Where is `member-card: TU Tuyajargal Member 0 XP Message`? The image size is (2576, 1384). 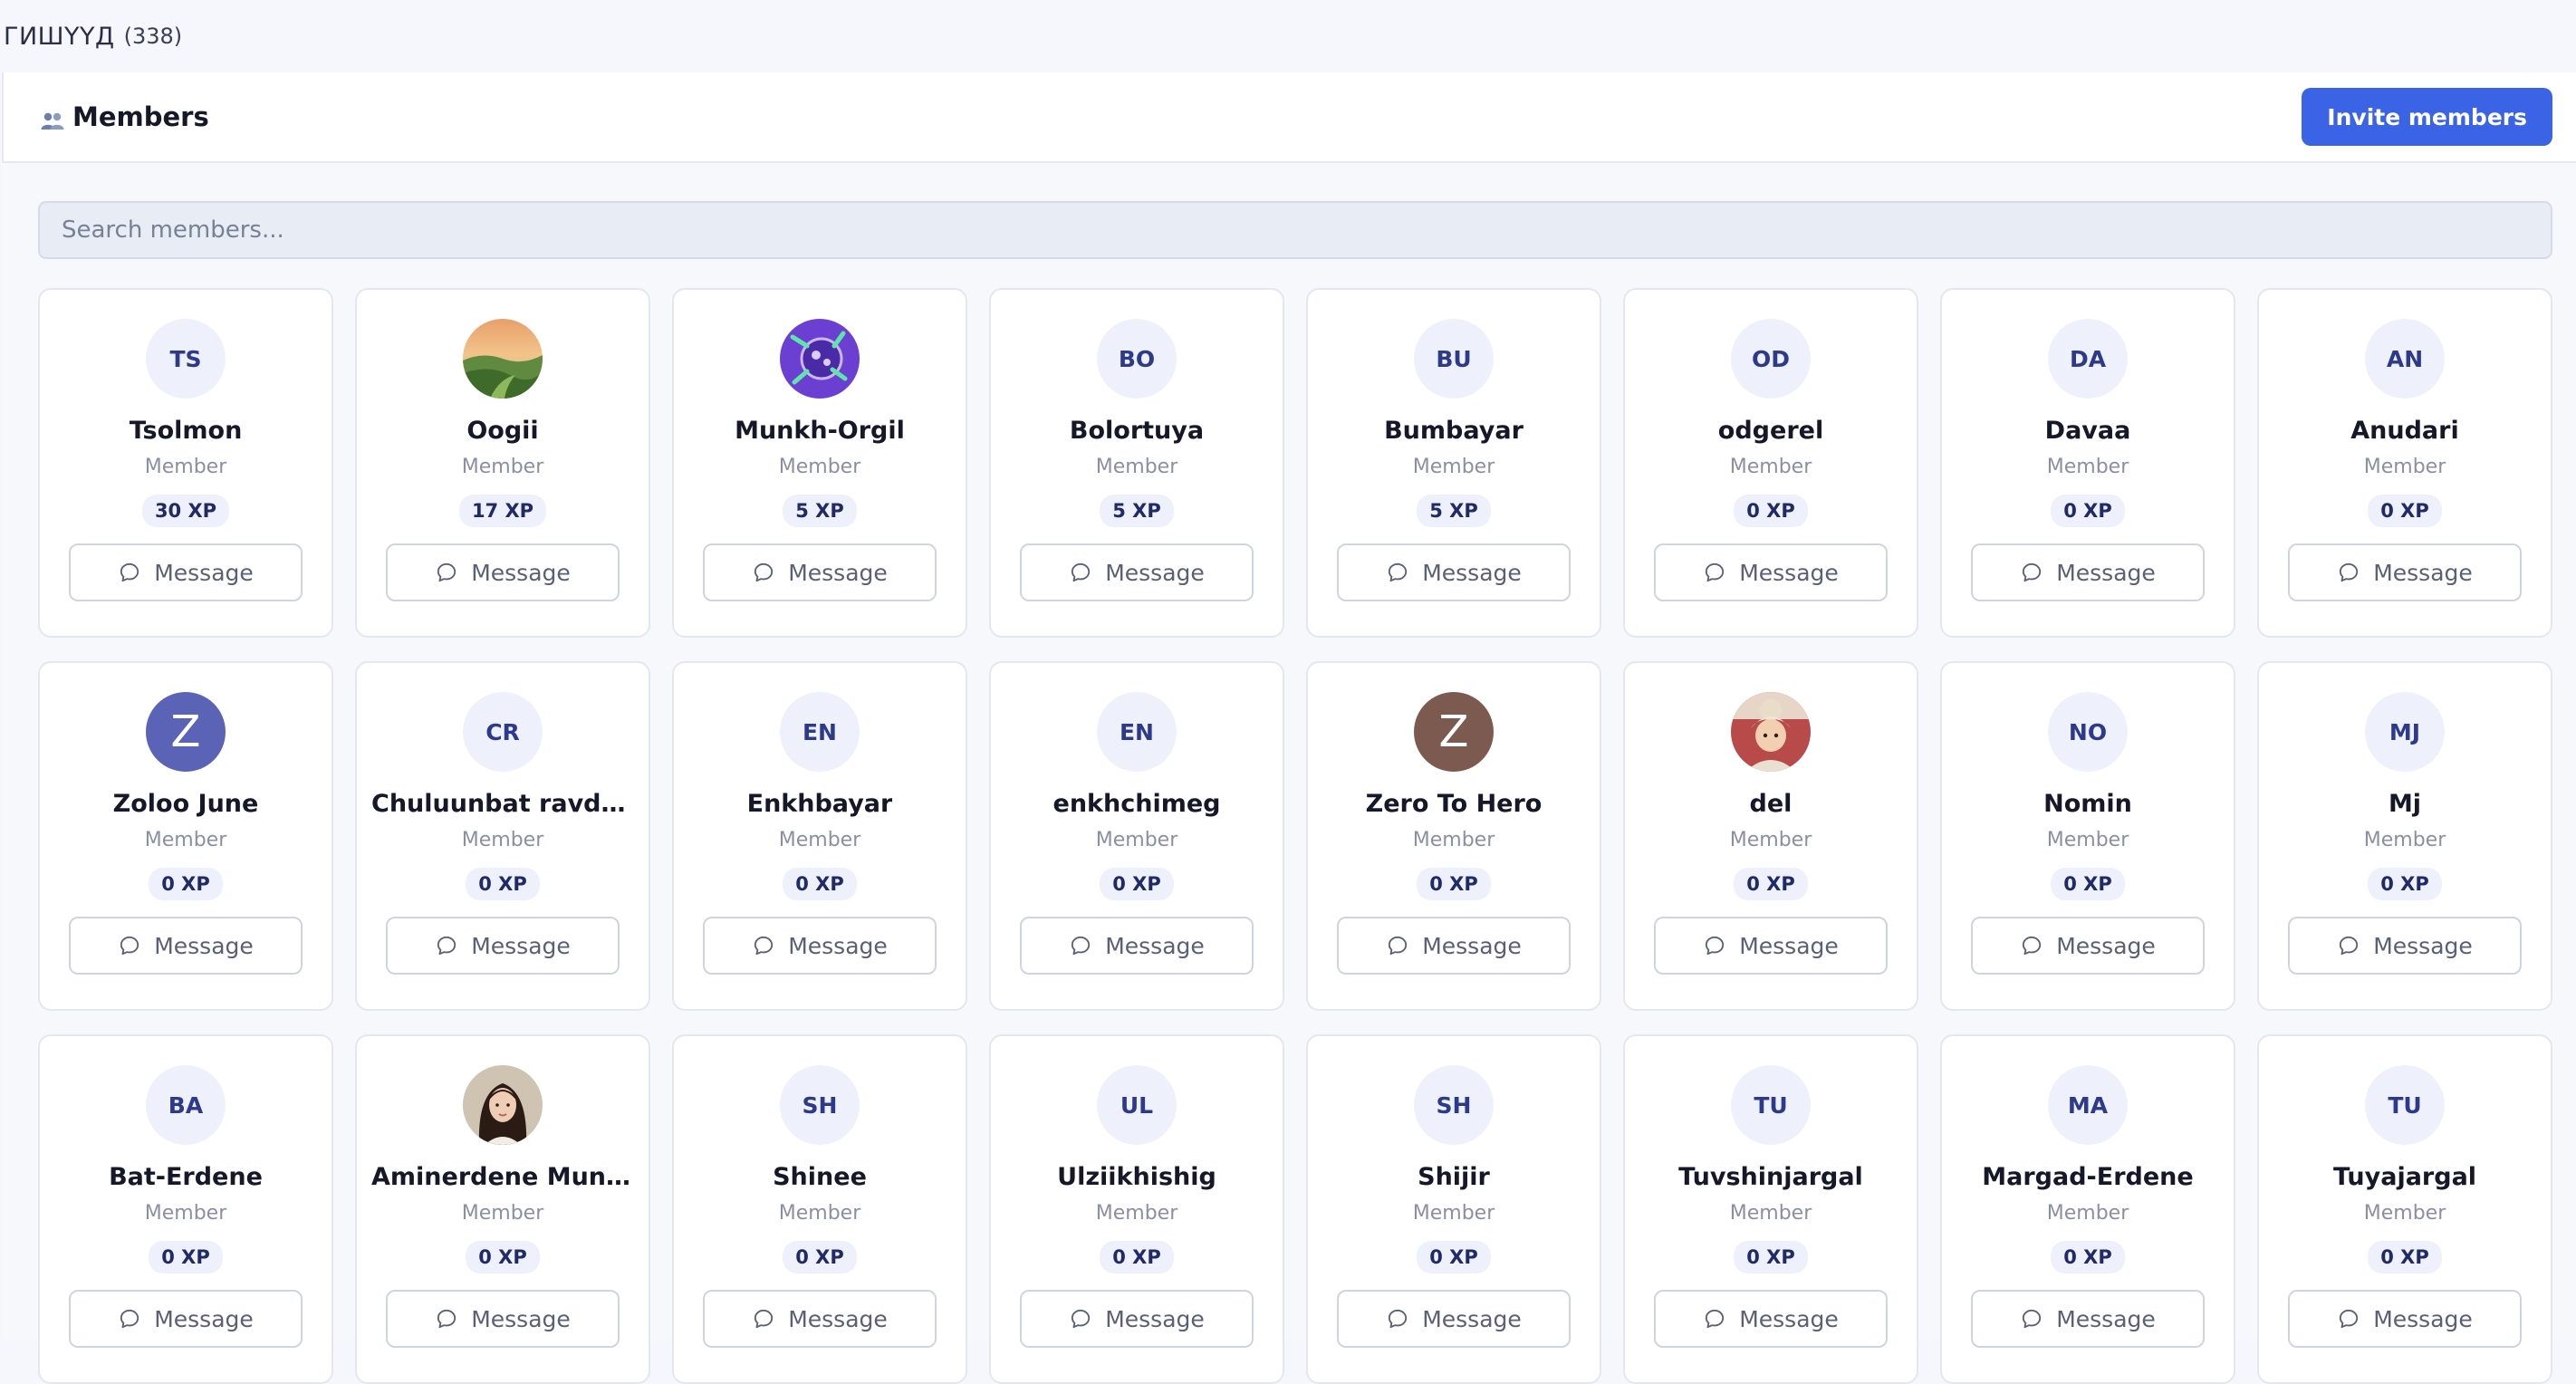
member-card: TU Tuyajargal Member 0 XP Message is located at coordinates (2404, 1209).